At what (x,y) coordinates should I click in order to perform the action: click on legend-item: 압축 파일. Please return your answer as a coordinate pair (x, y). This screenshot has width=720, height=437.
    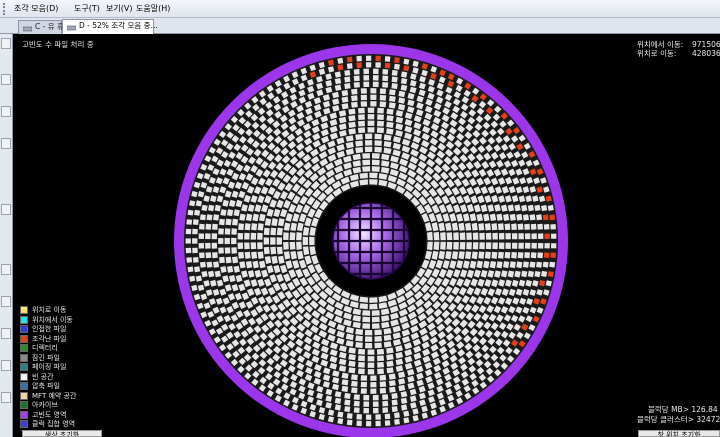
    Looking at the image, I should click on (48, 387).